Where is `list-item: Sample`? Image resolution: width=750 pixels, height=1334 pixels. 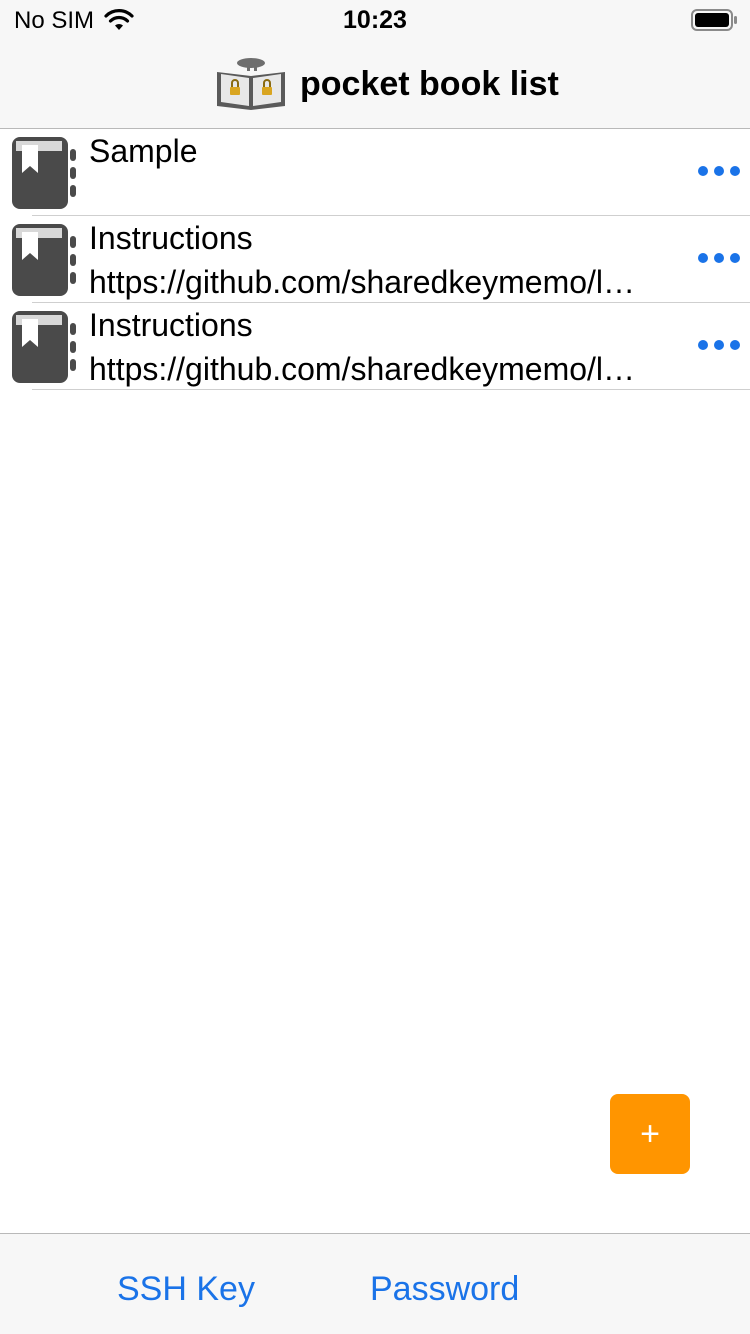
list-item: Sample is located at coordinates (375, 172).